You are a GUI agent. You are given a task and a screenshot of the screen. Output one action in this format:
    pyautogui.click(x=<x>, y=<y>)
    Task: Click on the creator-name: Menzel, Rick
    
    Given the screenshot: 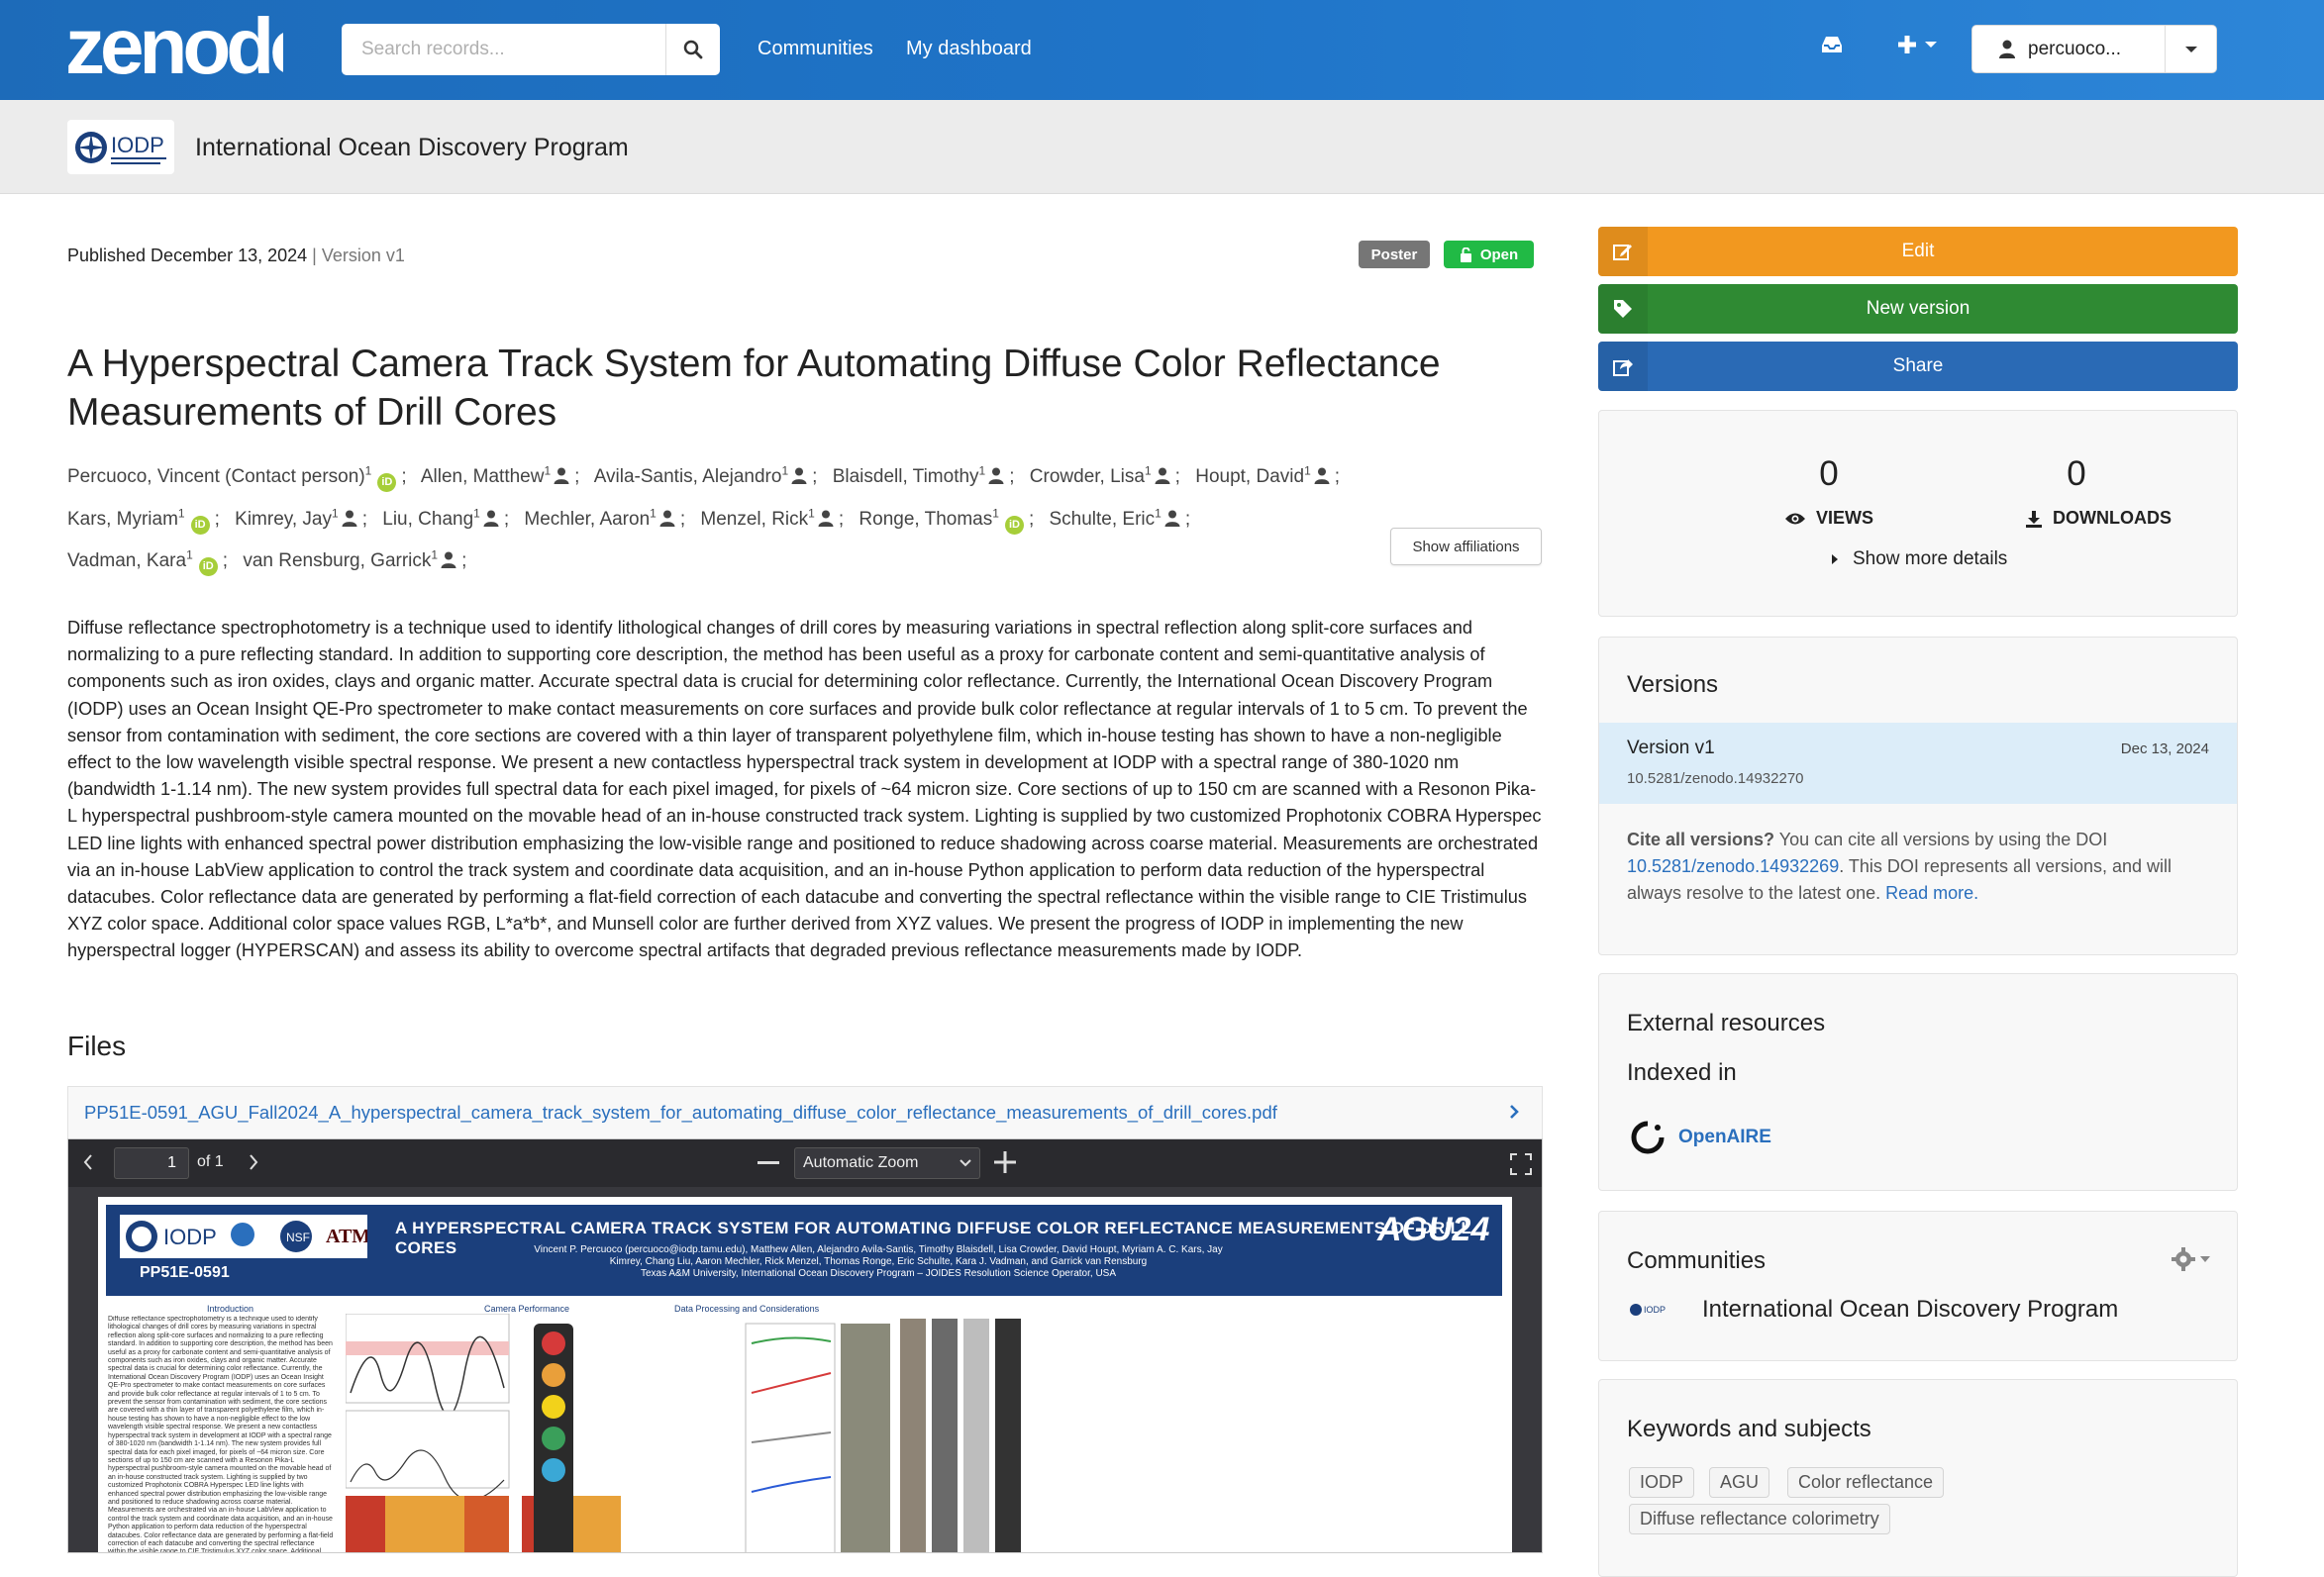 What is the action you would take?
    pyautogui.click(x=754, y=519)
    